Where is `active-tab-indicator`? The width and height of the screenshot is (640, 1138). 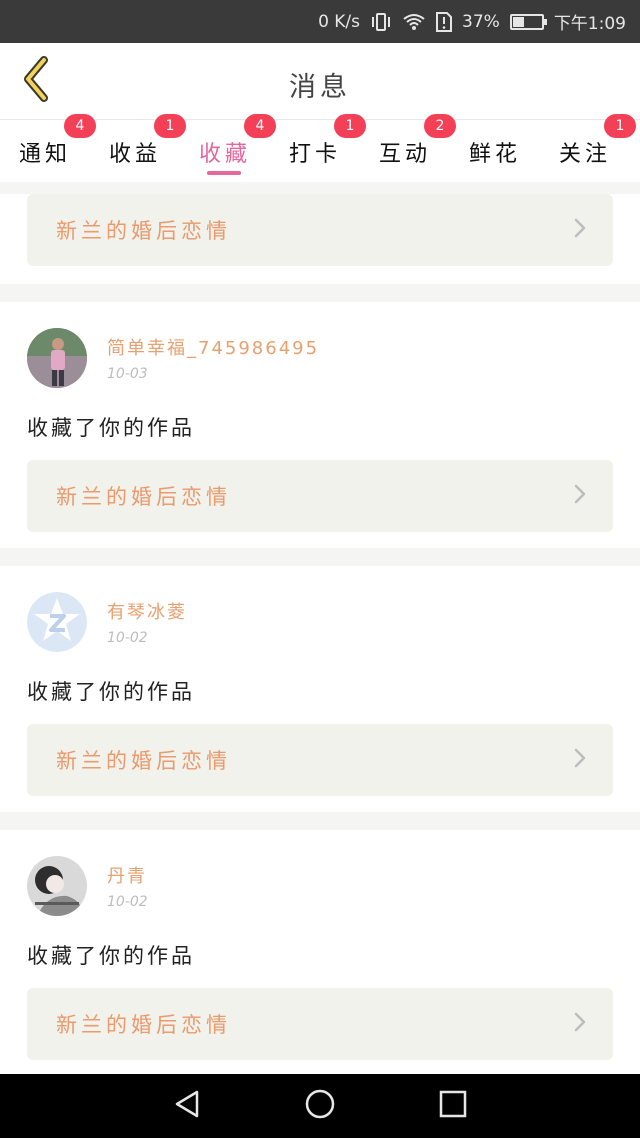
active-tab-indicator is located at coordinates (224, 173).